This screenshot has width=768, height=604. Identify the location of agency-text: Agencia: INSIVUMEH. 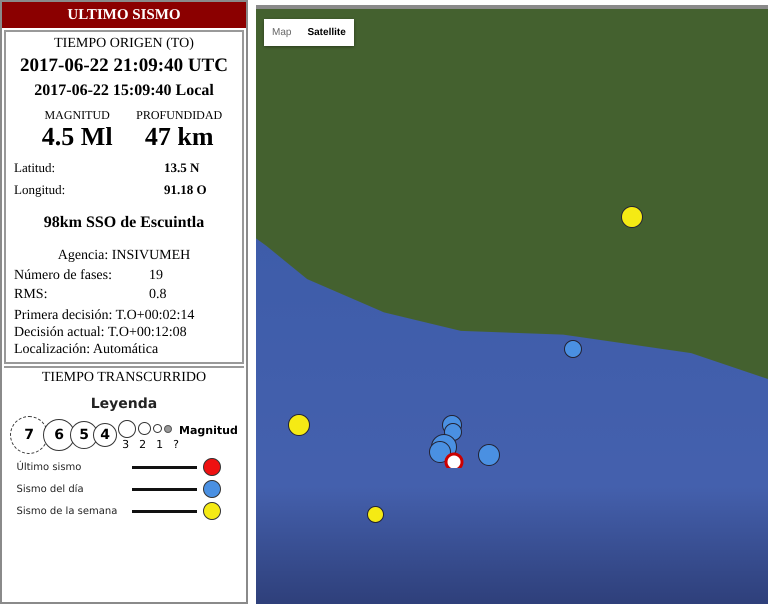
(124, 256).